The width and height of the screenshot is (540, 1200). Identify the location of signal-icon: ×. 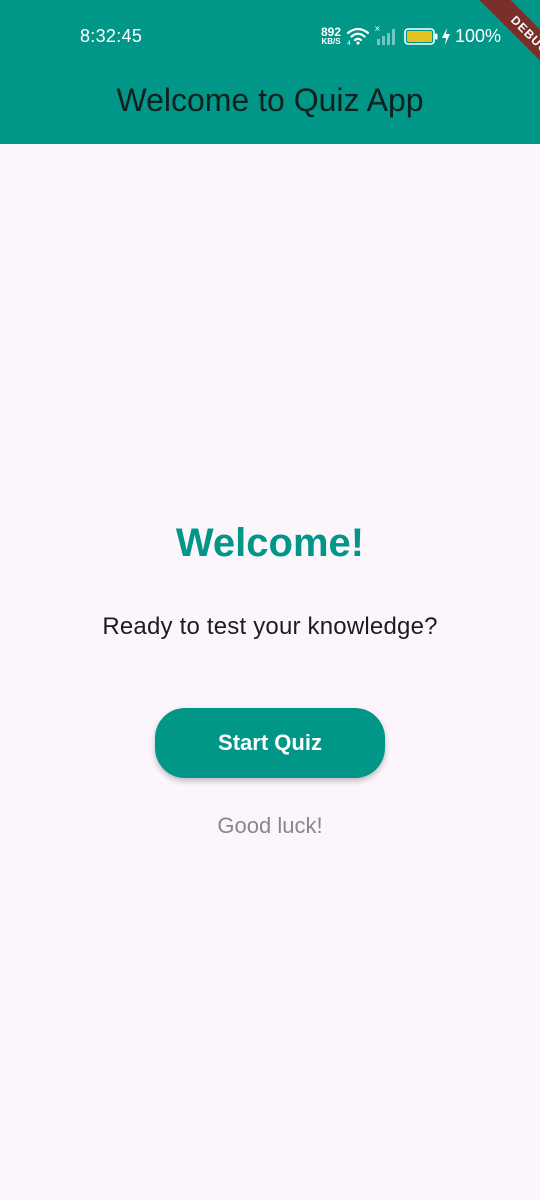
(384, 34).